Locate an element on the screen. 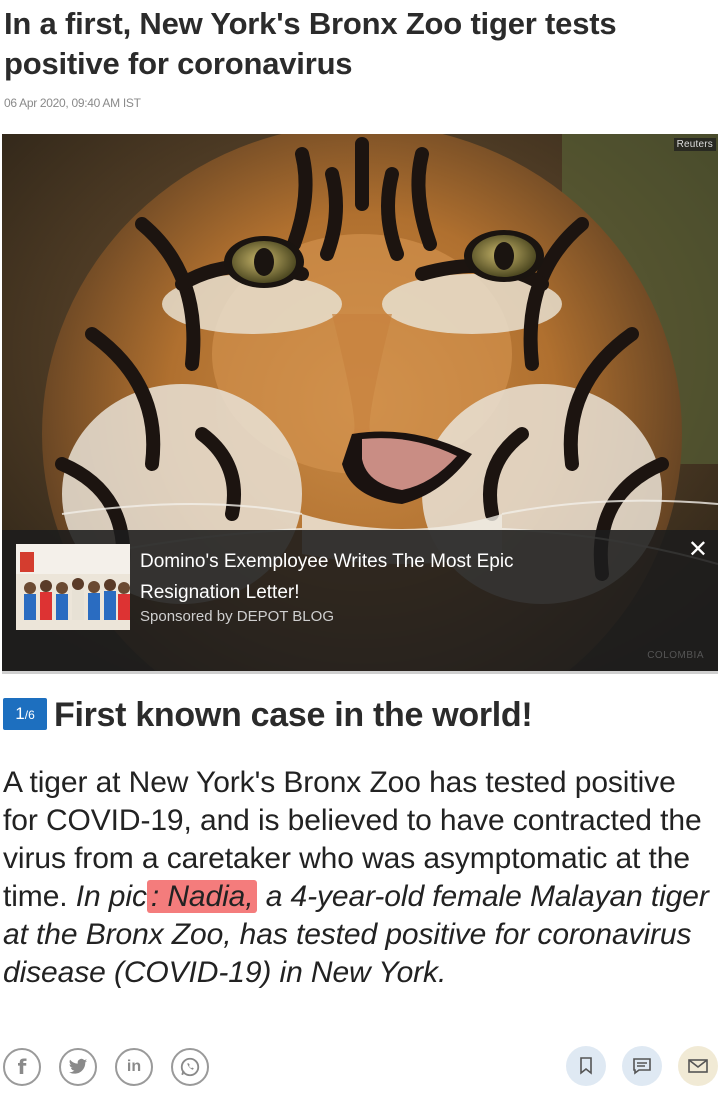  article-dateline: 06 Apr 2020, 09:40 AM IST is located at coordinates (72, 103).